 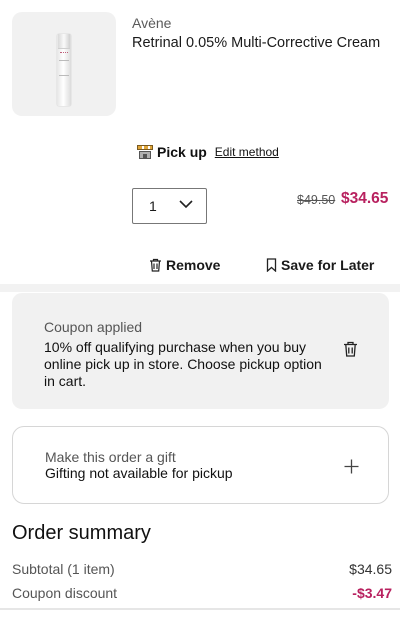 I want to click on quantity-value: 1, so click(x=153, y=206).